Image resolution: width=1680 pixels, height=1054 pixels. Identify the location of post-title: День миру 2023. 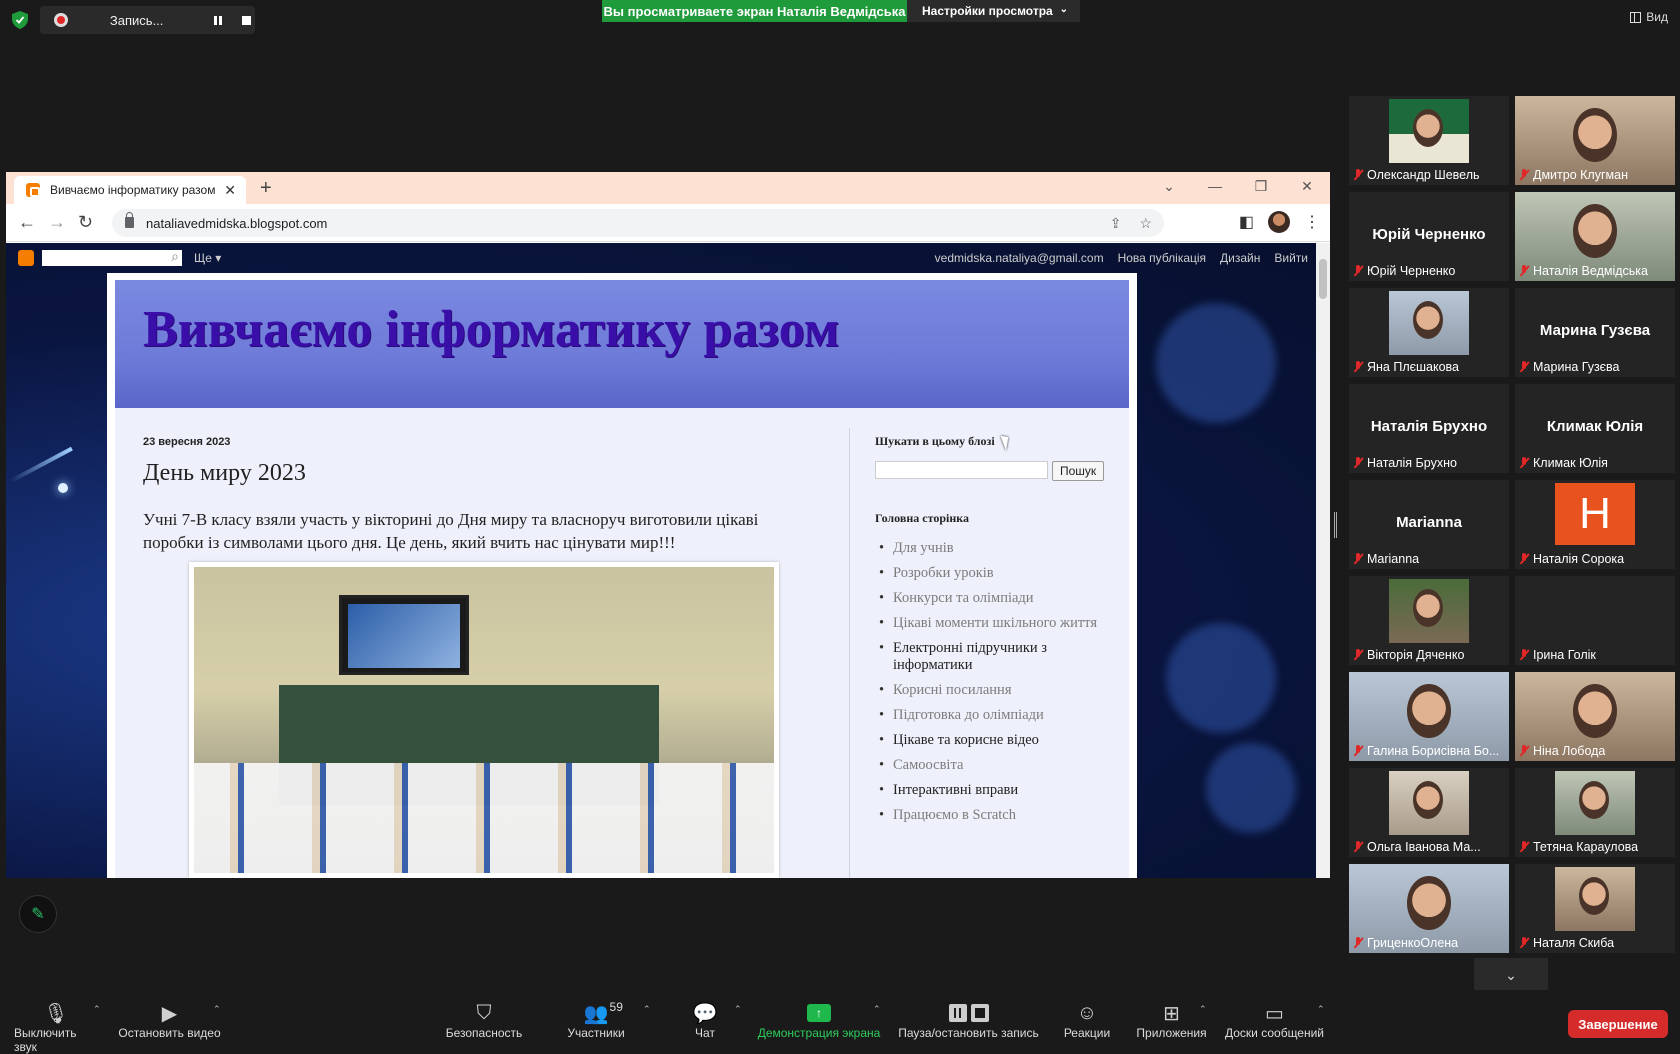
(224, 473).